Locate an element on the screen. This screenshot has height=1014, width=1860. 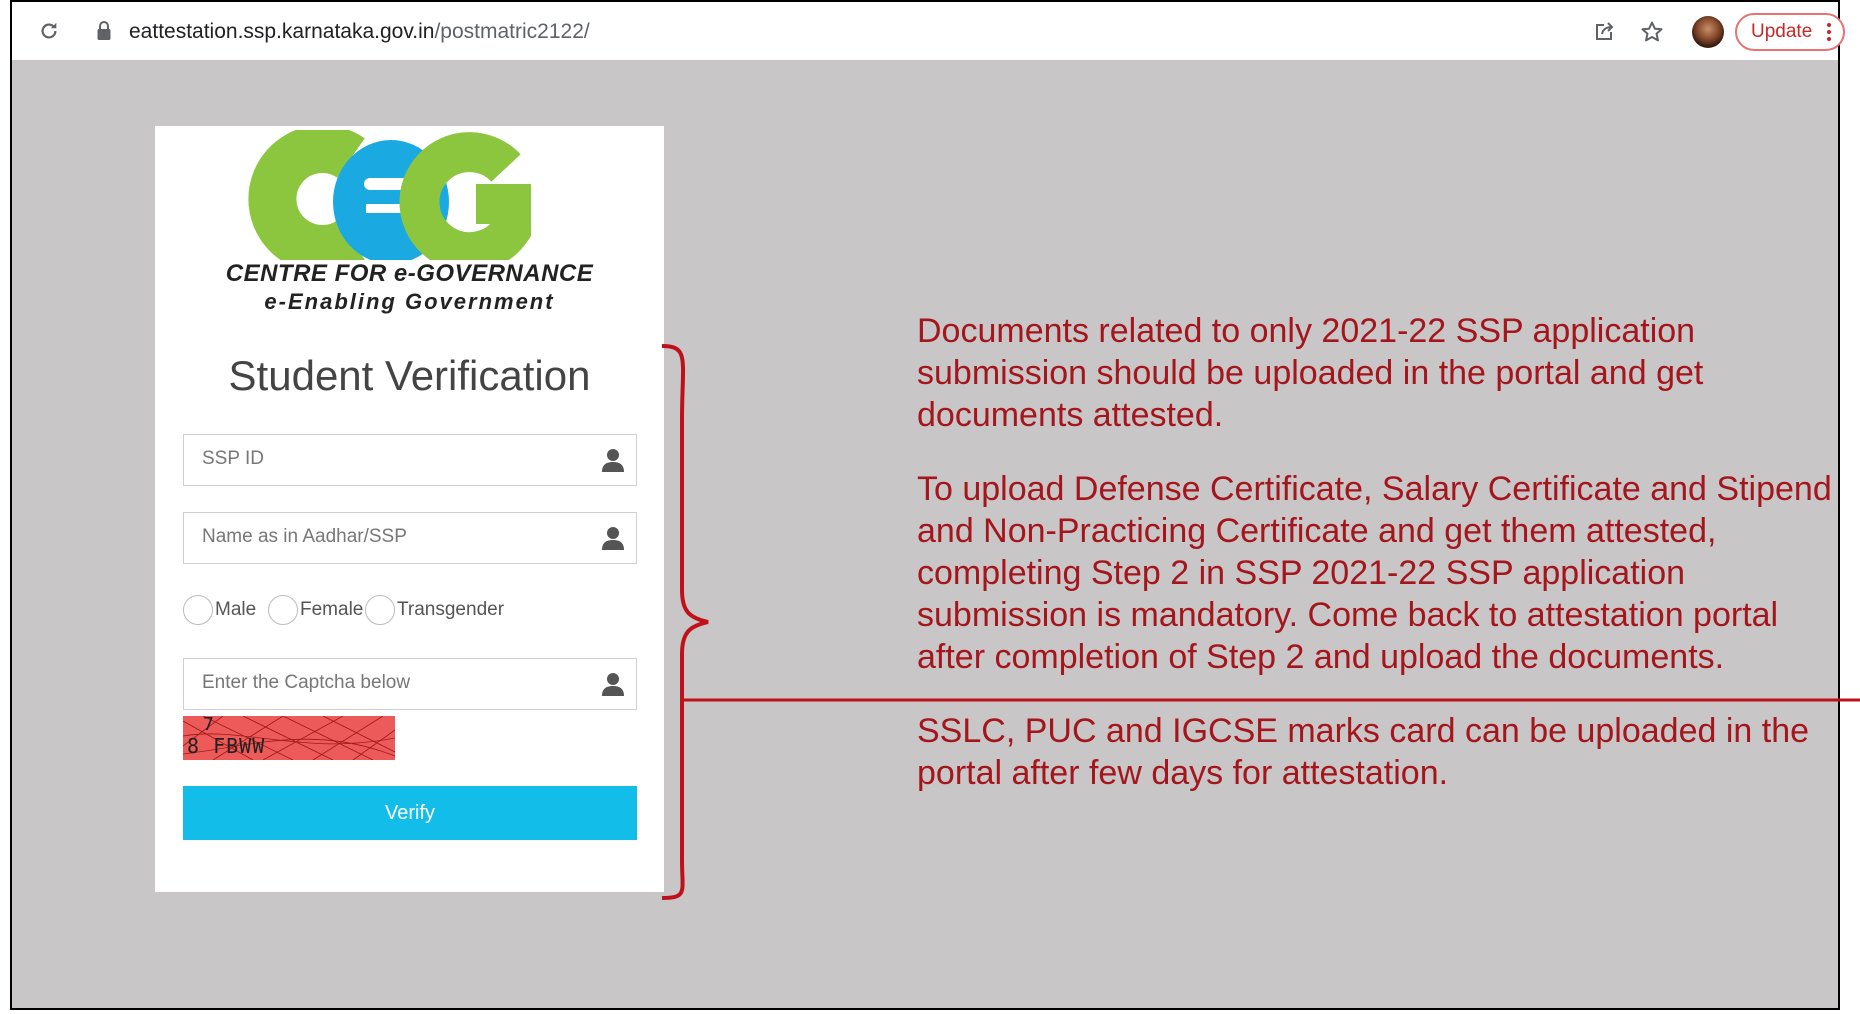
update-button: Update is located at coordinates (1790, 32).